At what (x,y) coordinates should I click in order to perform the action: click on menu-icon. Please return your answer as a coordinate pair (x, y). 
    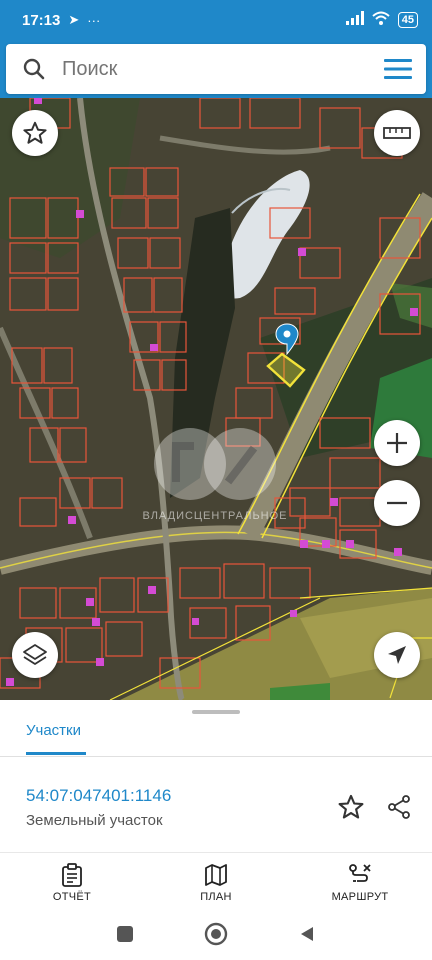
    Looking at the image, I should click on (398, 69).